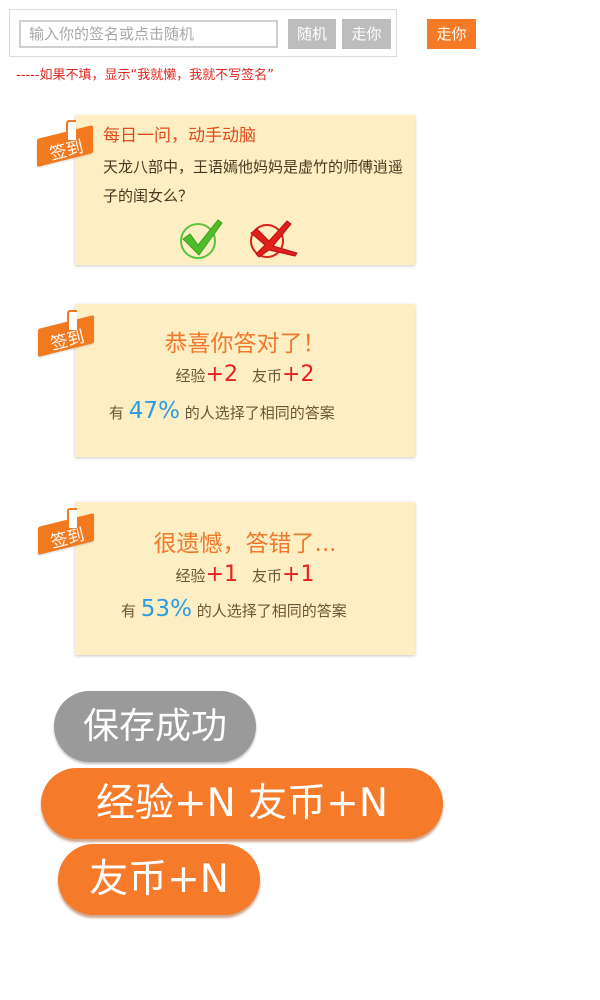 This screenshot has width=600, height=1000. I want to click on question-title: 每日一问，动手动脑, so click(179, 136).